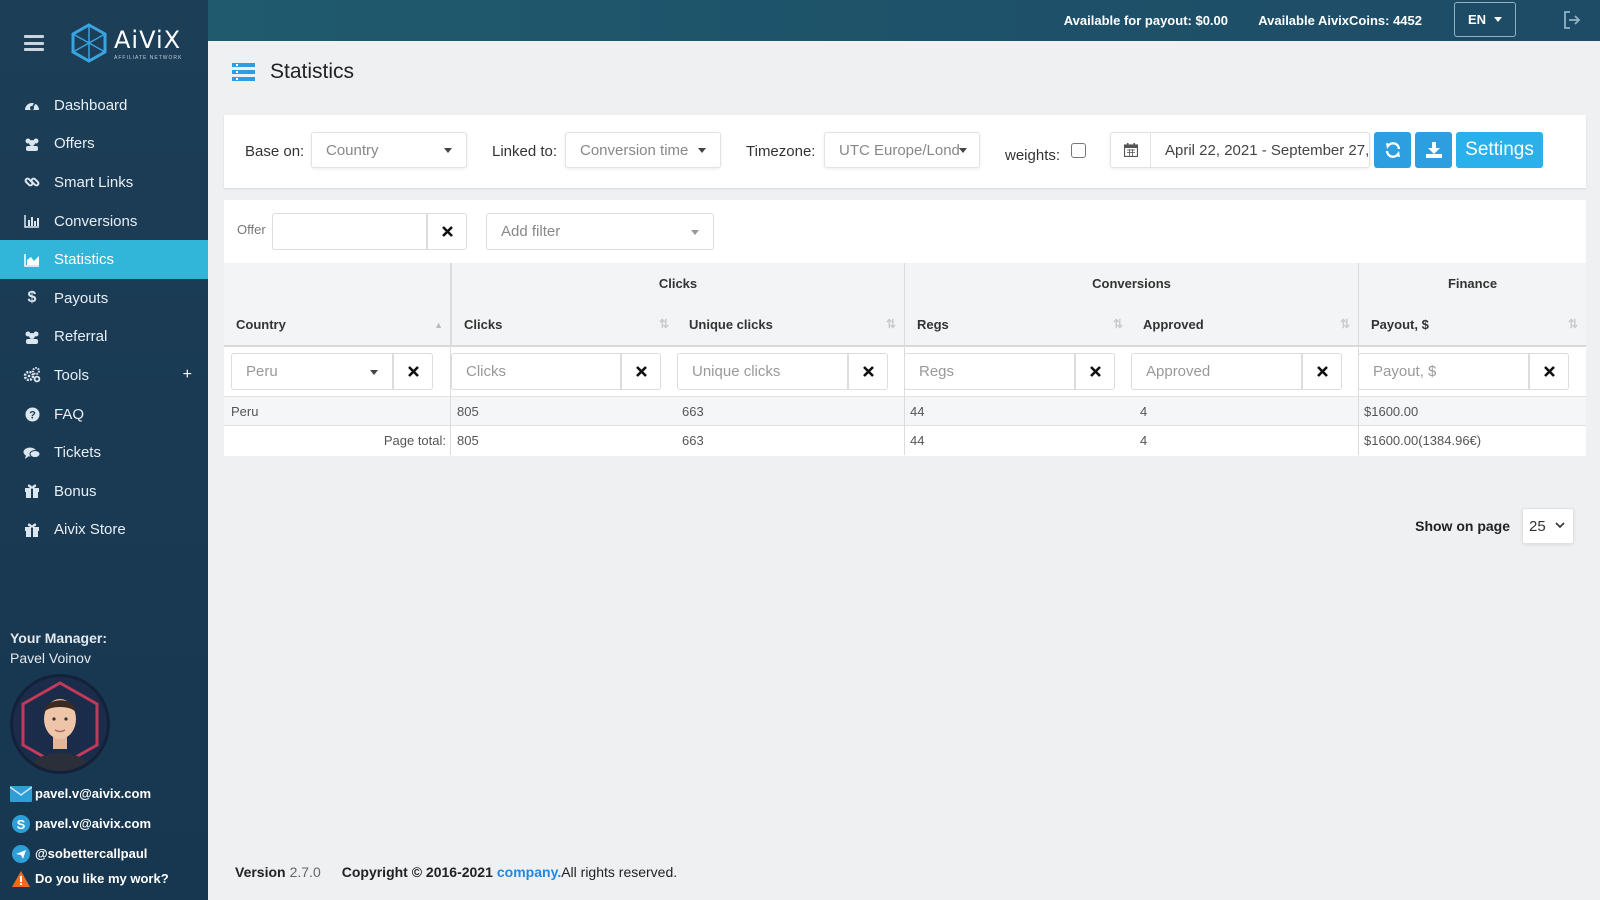 The height and width of the screenshot is (900, 1600). I want to click on avatar, so click(60, 724).